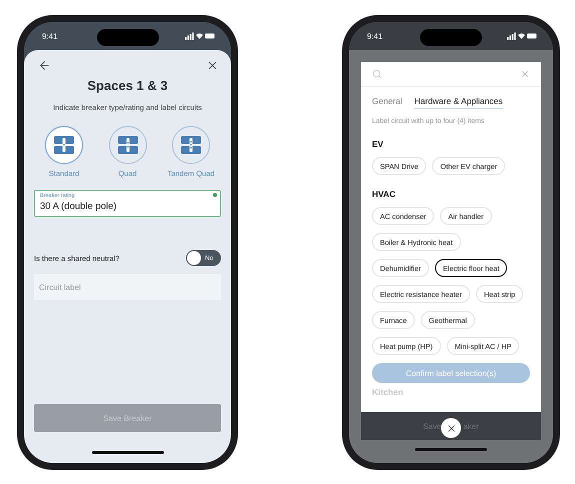  I want to click on back-arrow-icon, so click(44, 65).